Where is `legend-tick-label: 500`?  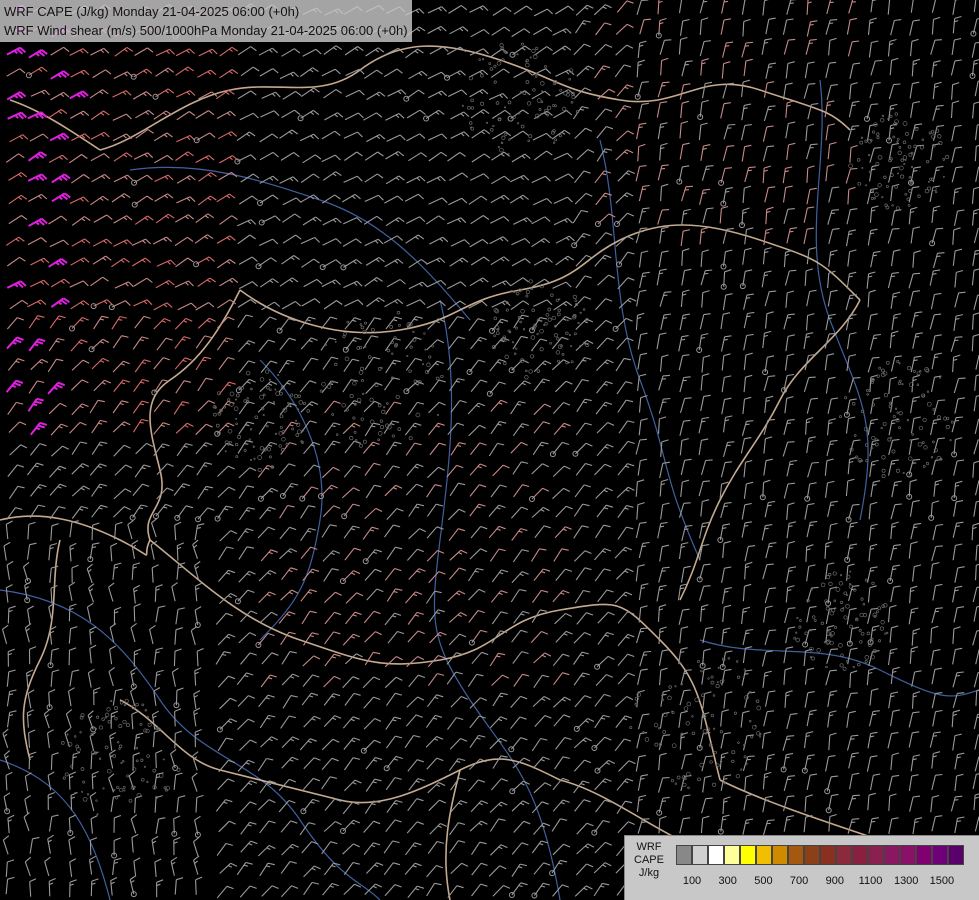
legend-tick-label: 500 is located at coordinates (763, 881).